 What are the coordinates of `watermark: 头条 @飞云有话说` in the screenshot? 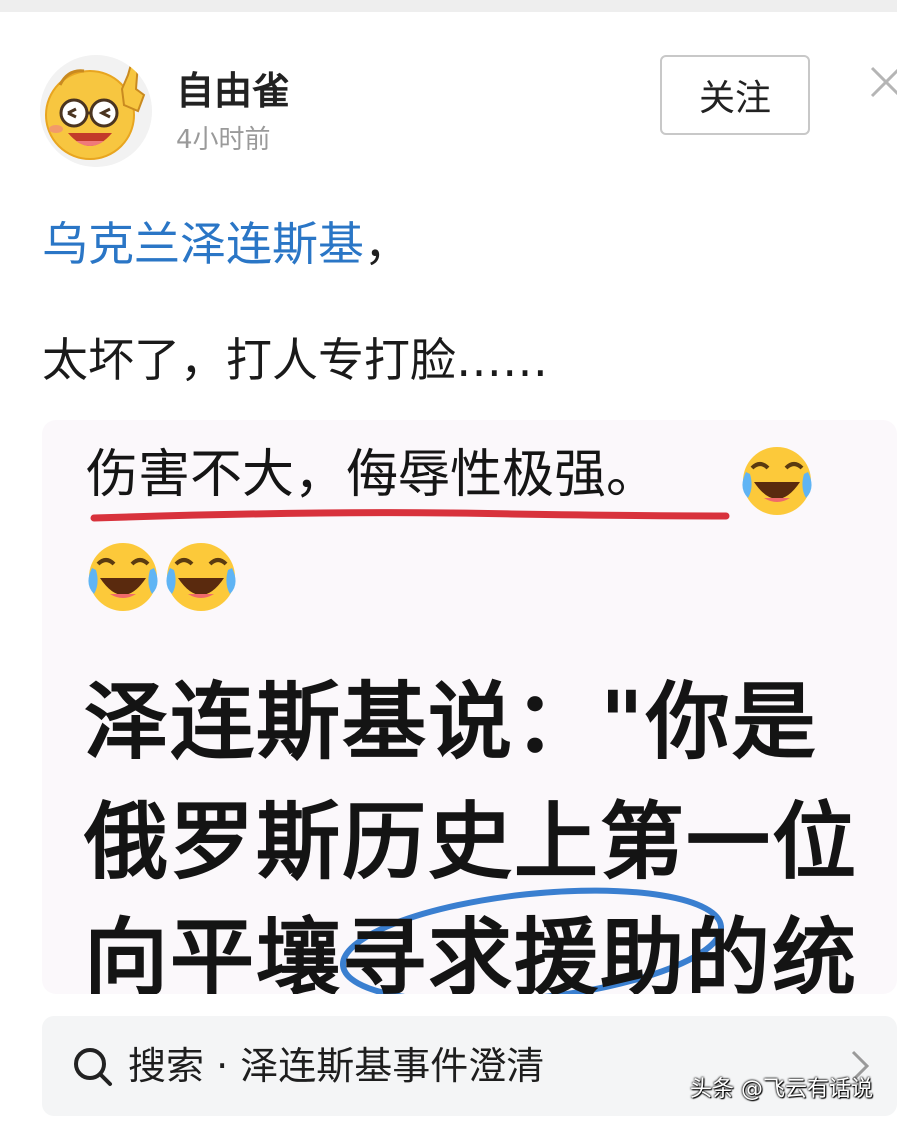 It's located at (781, 1089).